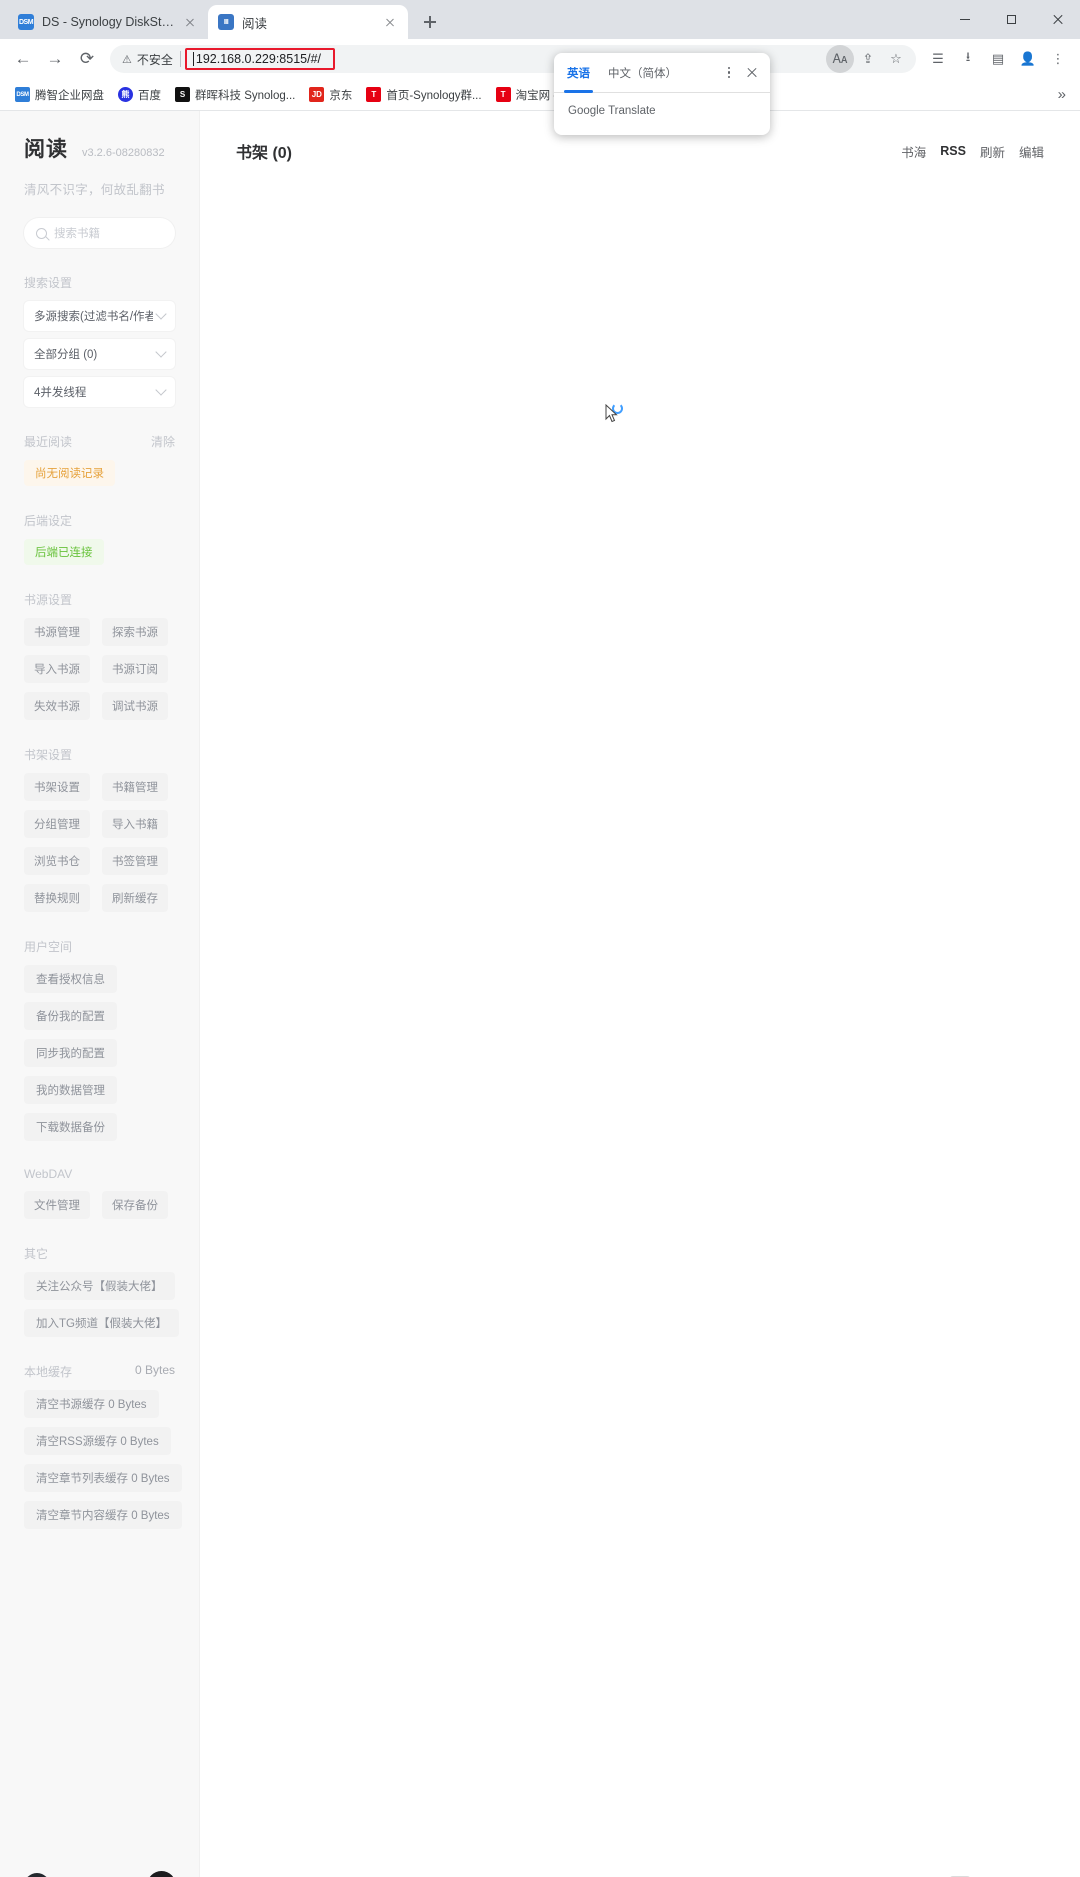 This screenshot has width=1080, height=1877. Describe the element at coordinates (752, 73) in the screenshot. I see `close-icon` at that location.